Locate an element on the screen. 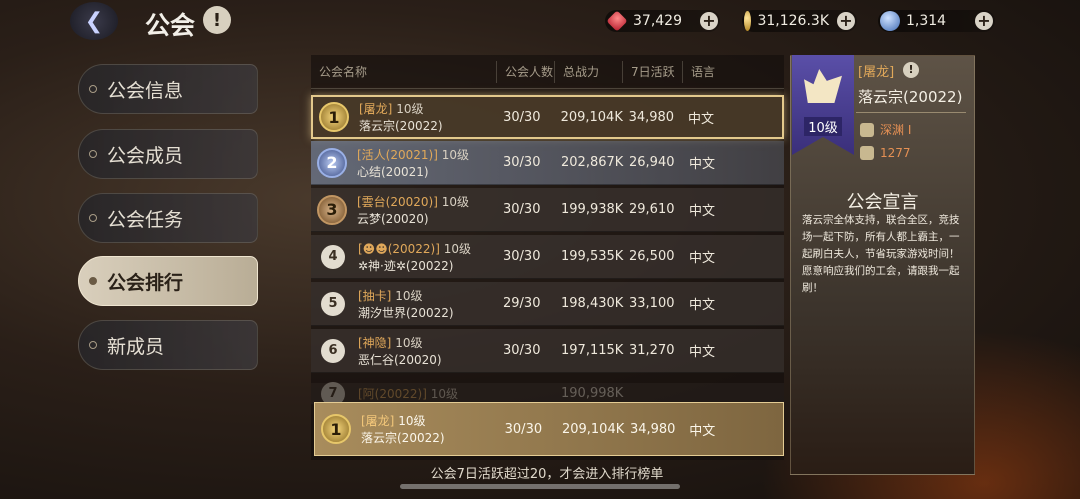 The height and width of the screenshot is (499, 1080). header-guild-name: 公会名称 is located at coordinates (404, 71).